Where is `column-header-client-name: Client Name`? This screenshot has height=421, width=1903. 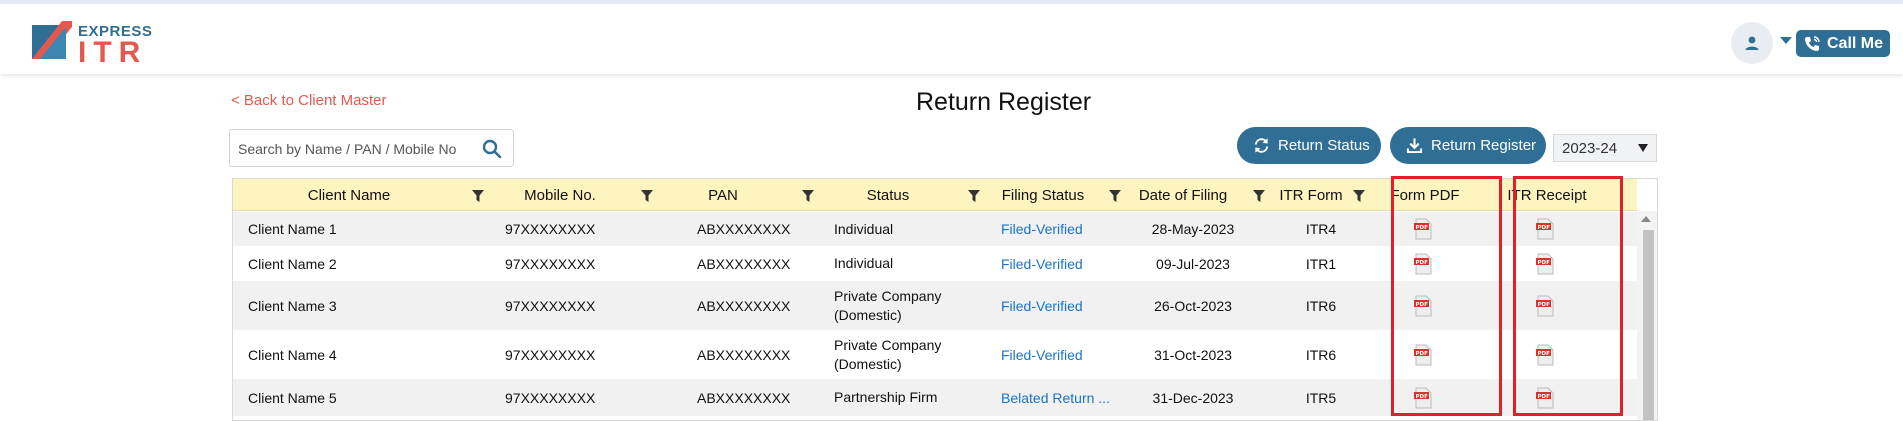
column-header-client-name: Client Name is located at coordinates (349, 195).